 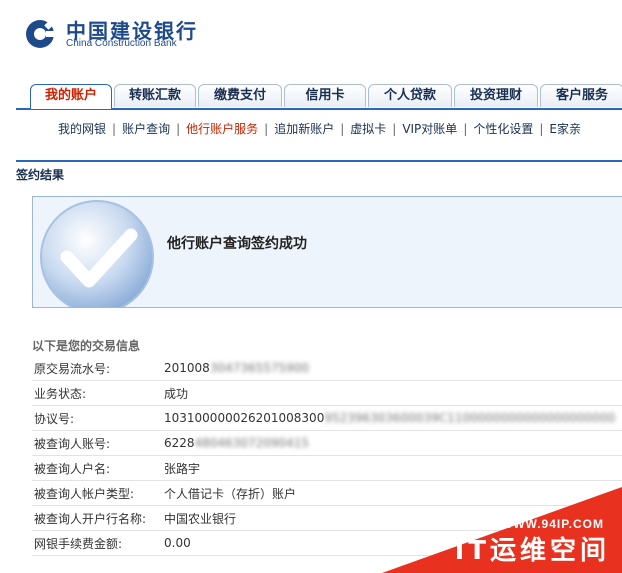 I want to click on ccb-logo-icon, so click(x=41, y=33).